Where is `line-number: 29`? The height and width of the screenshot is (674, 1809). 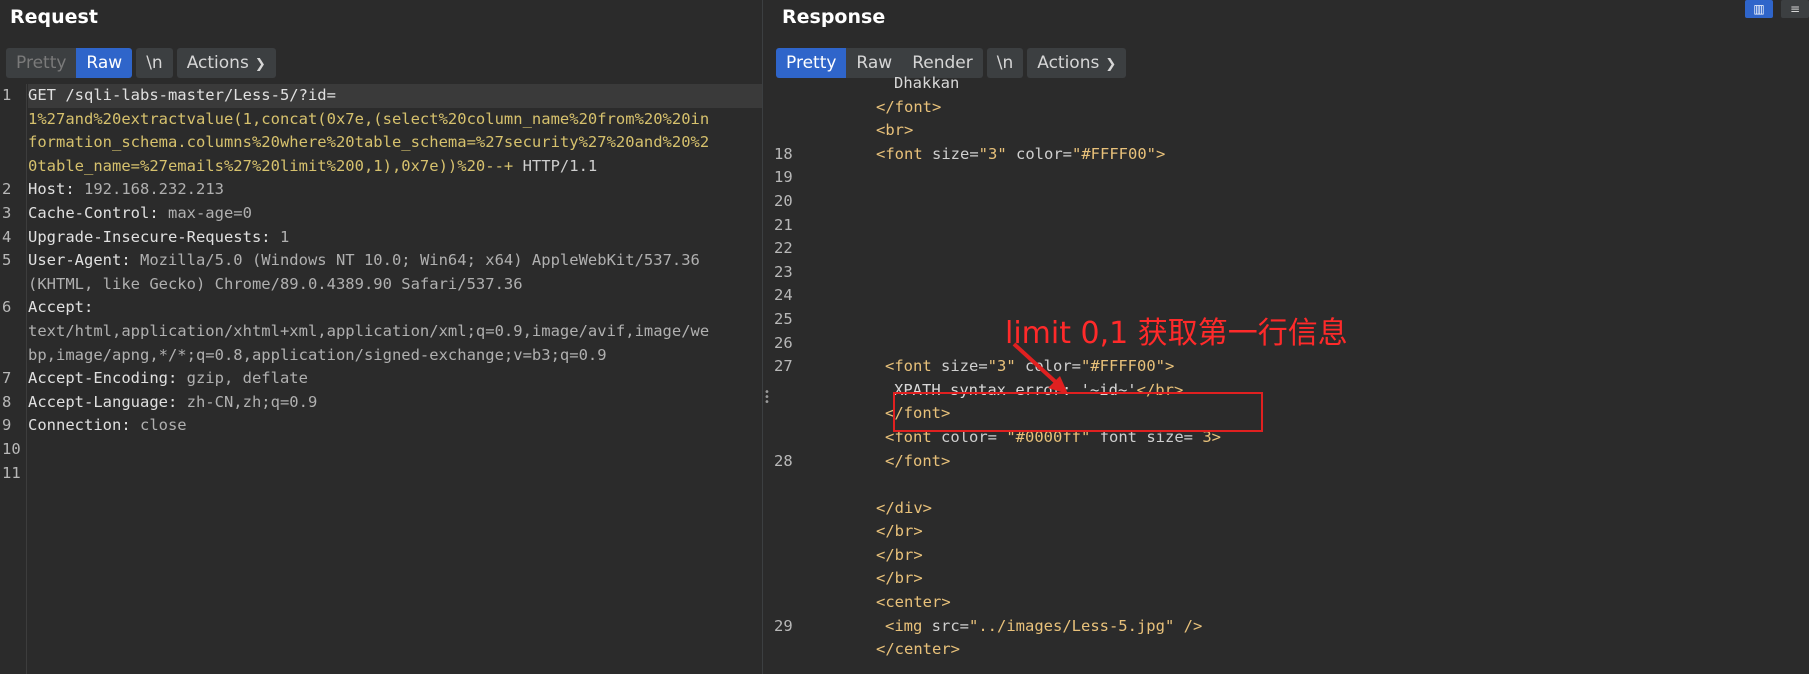
line-number: 29 is located at coordinates (783, 625).